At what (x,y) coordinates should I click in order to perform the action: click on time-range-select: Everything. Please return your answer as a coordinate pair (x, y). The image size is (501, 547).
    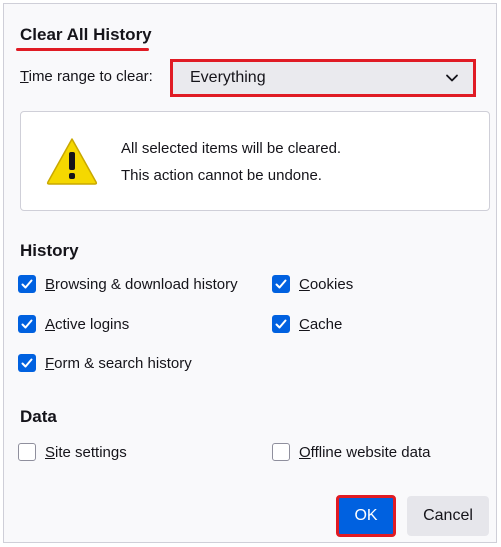
    Looking at the image, I should click on (323, 78).